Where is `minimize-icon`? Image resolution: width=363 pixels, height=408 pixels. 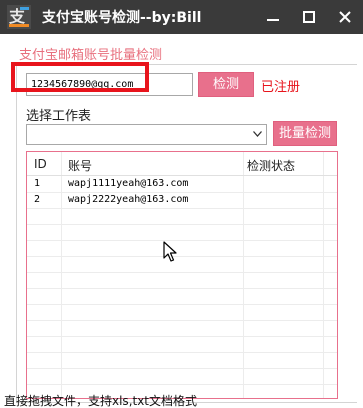
minimize-icon is located at coordinates (273, 20).